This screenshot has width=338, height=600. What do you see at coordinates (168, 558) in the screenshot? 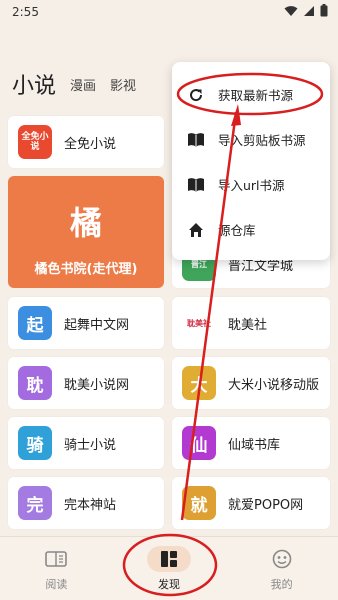
I see `discover-icon` at bounding box center [168, 558].